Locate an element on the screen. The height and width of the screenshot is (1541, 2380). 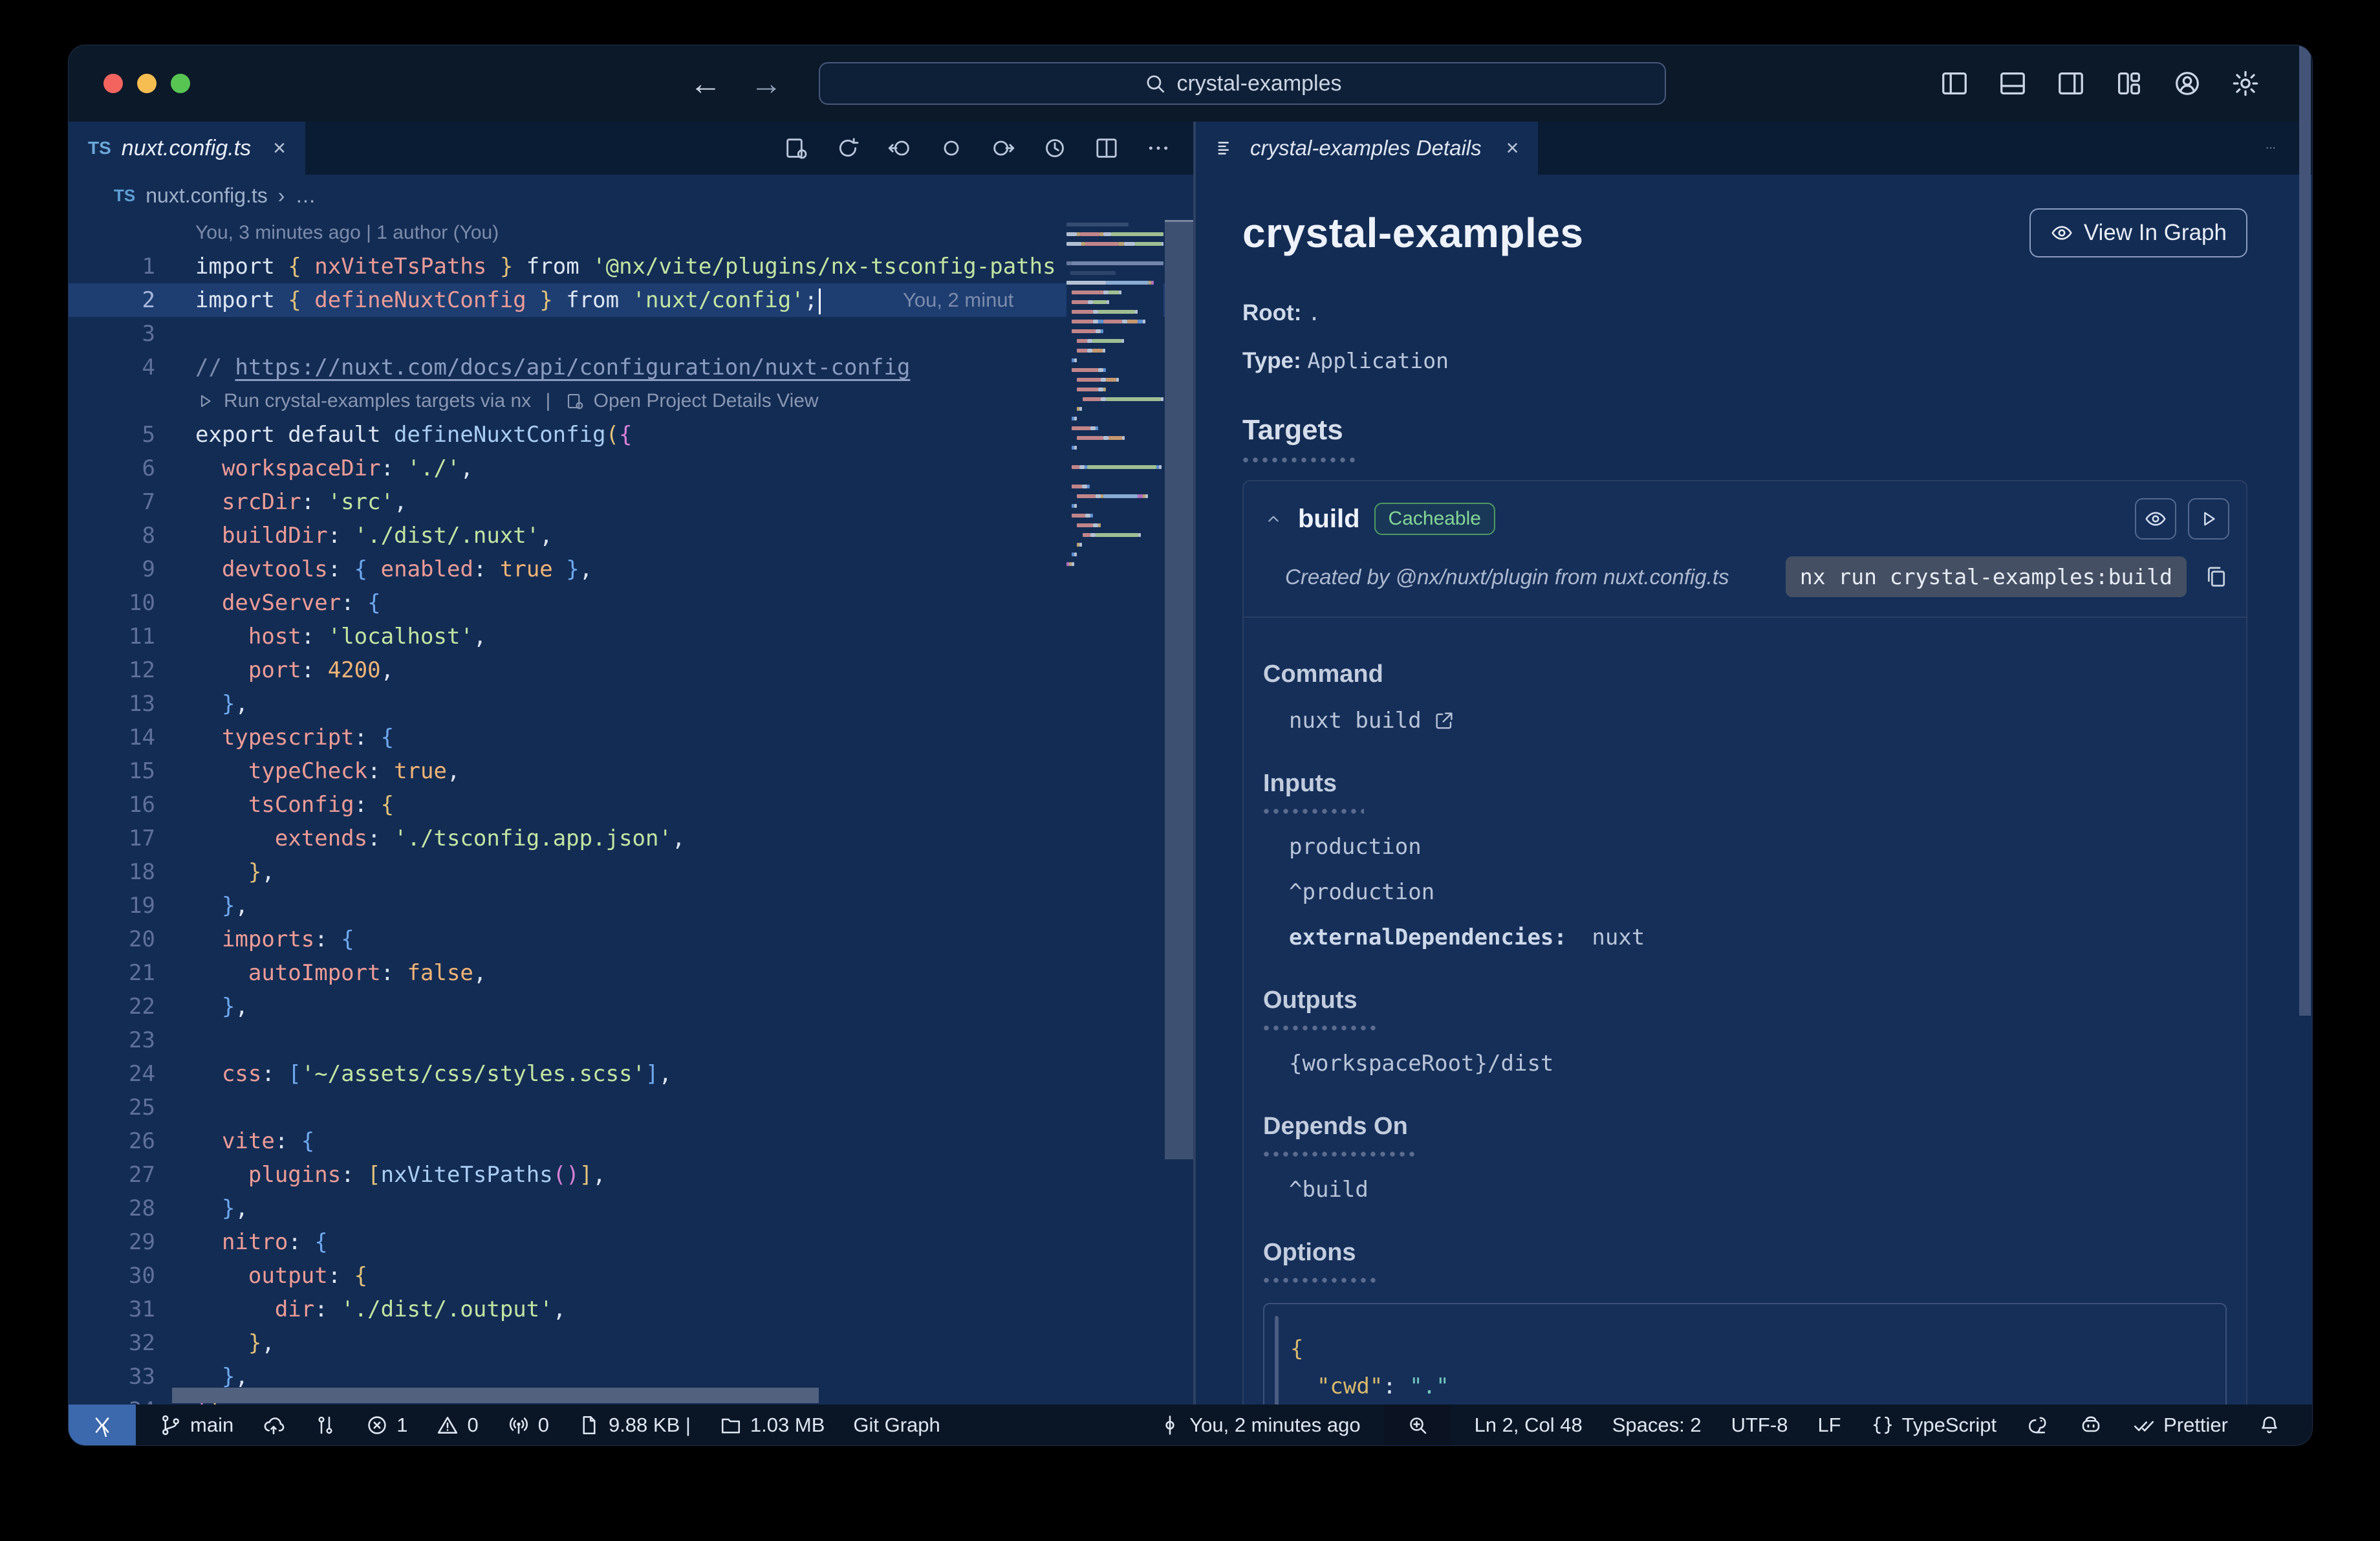
nav-dot-icon is located at coordinates (951, 148).